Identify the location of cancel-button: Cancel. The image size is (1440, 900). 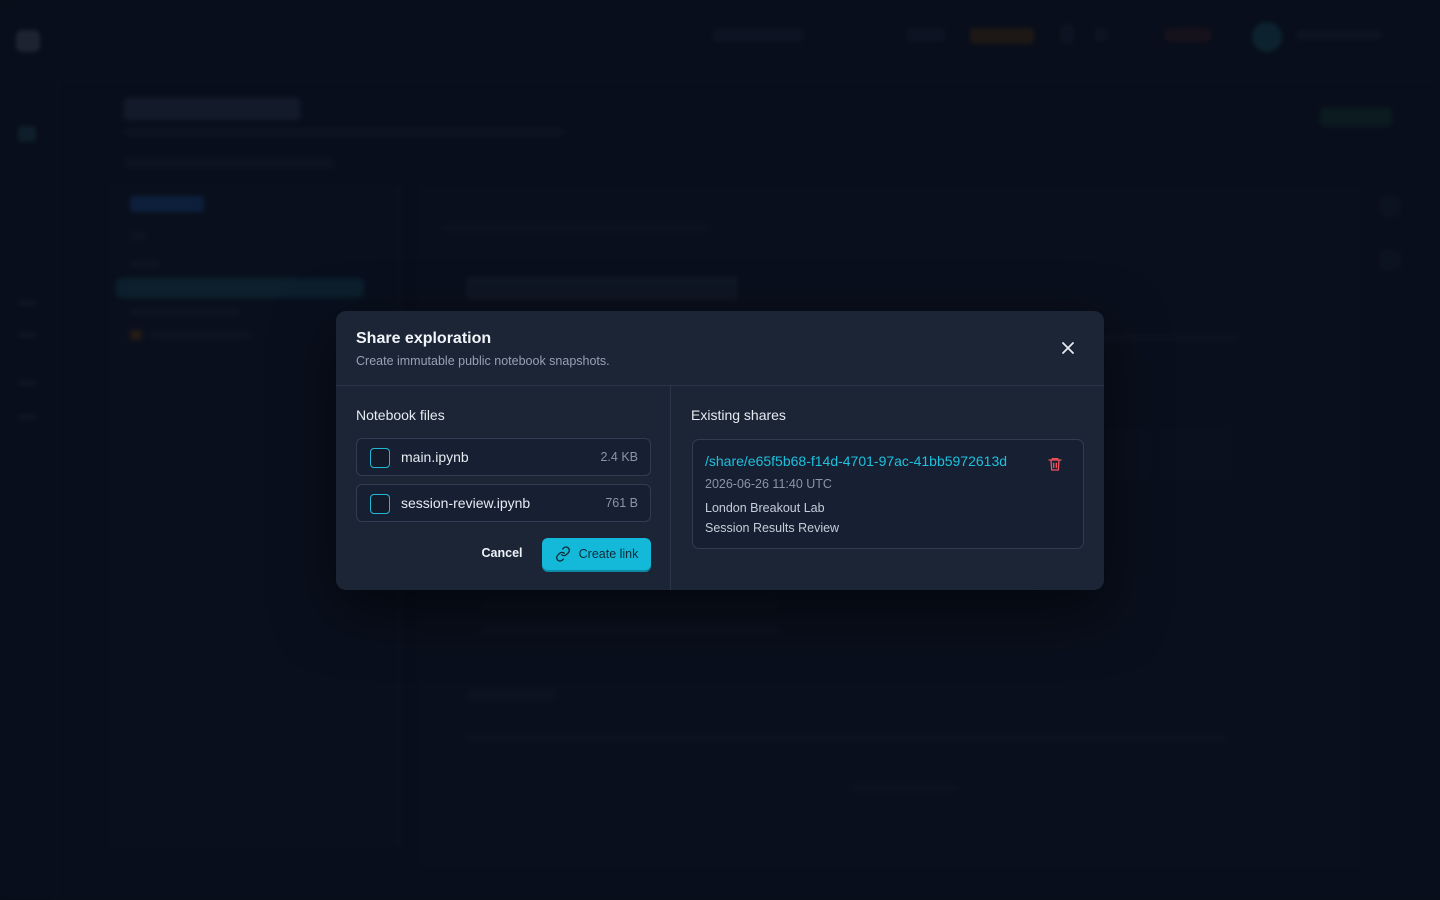
(502, 553).